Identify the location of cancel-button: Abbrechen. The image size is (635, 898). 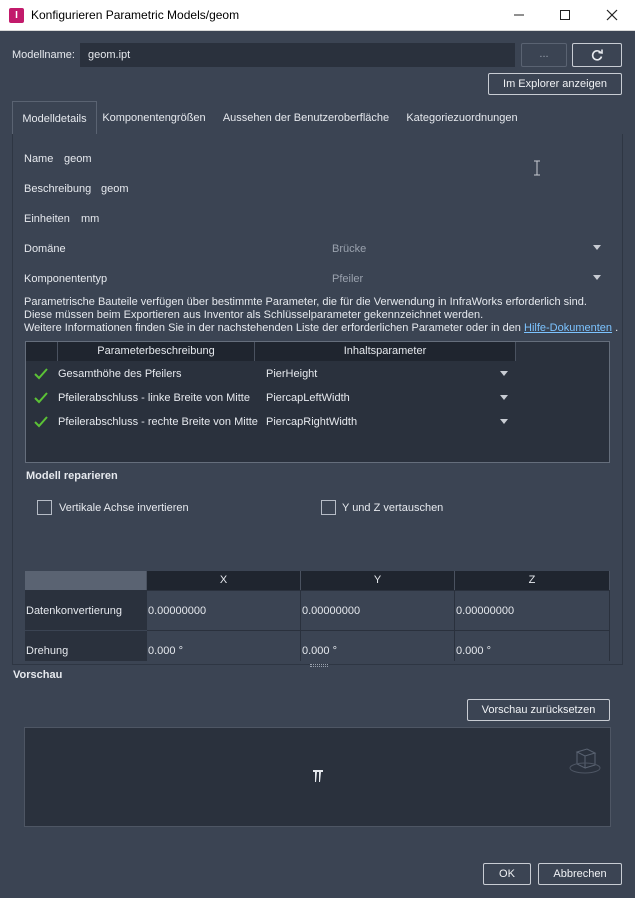
(580, 874).